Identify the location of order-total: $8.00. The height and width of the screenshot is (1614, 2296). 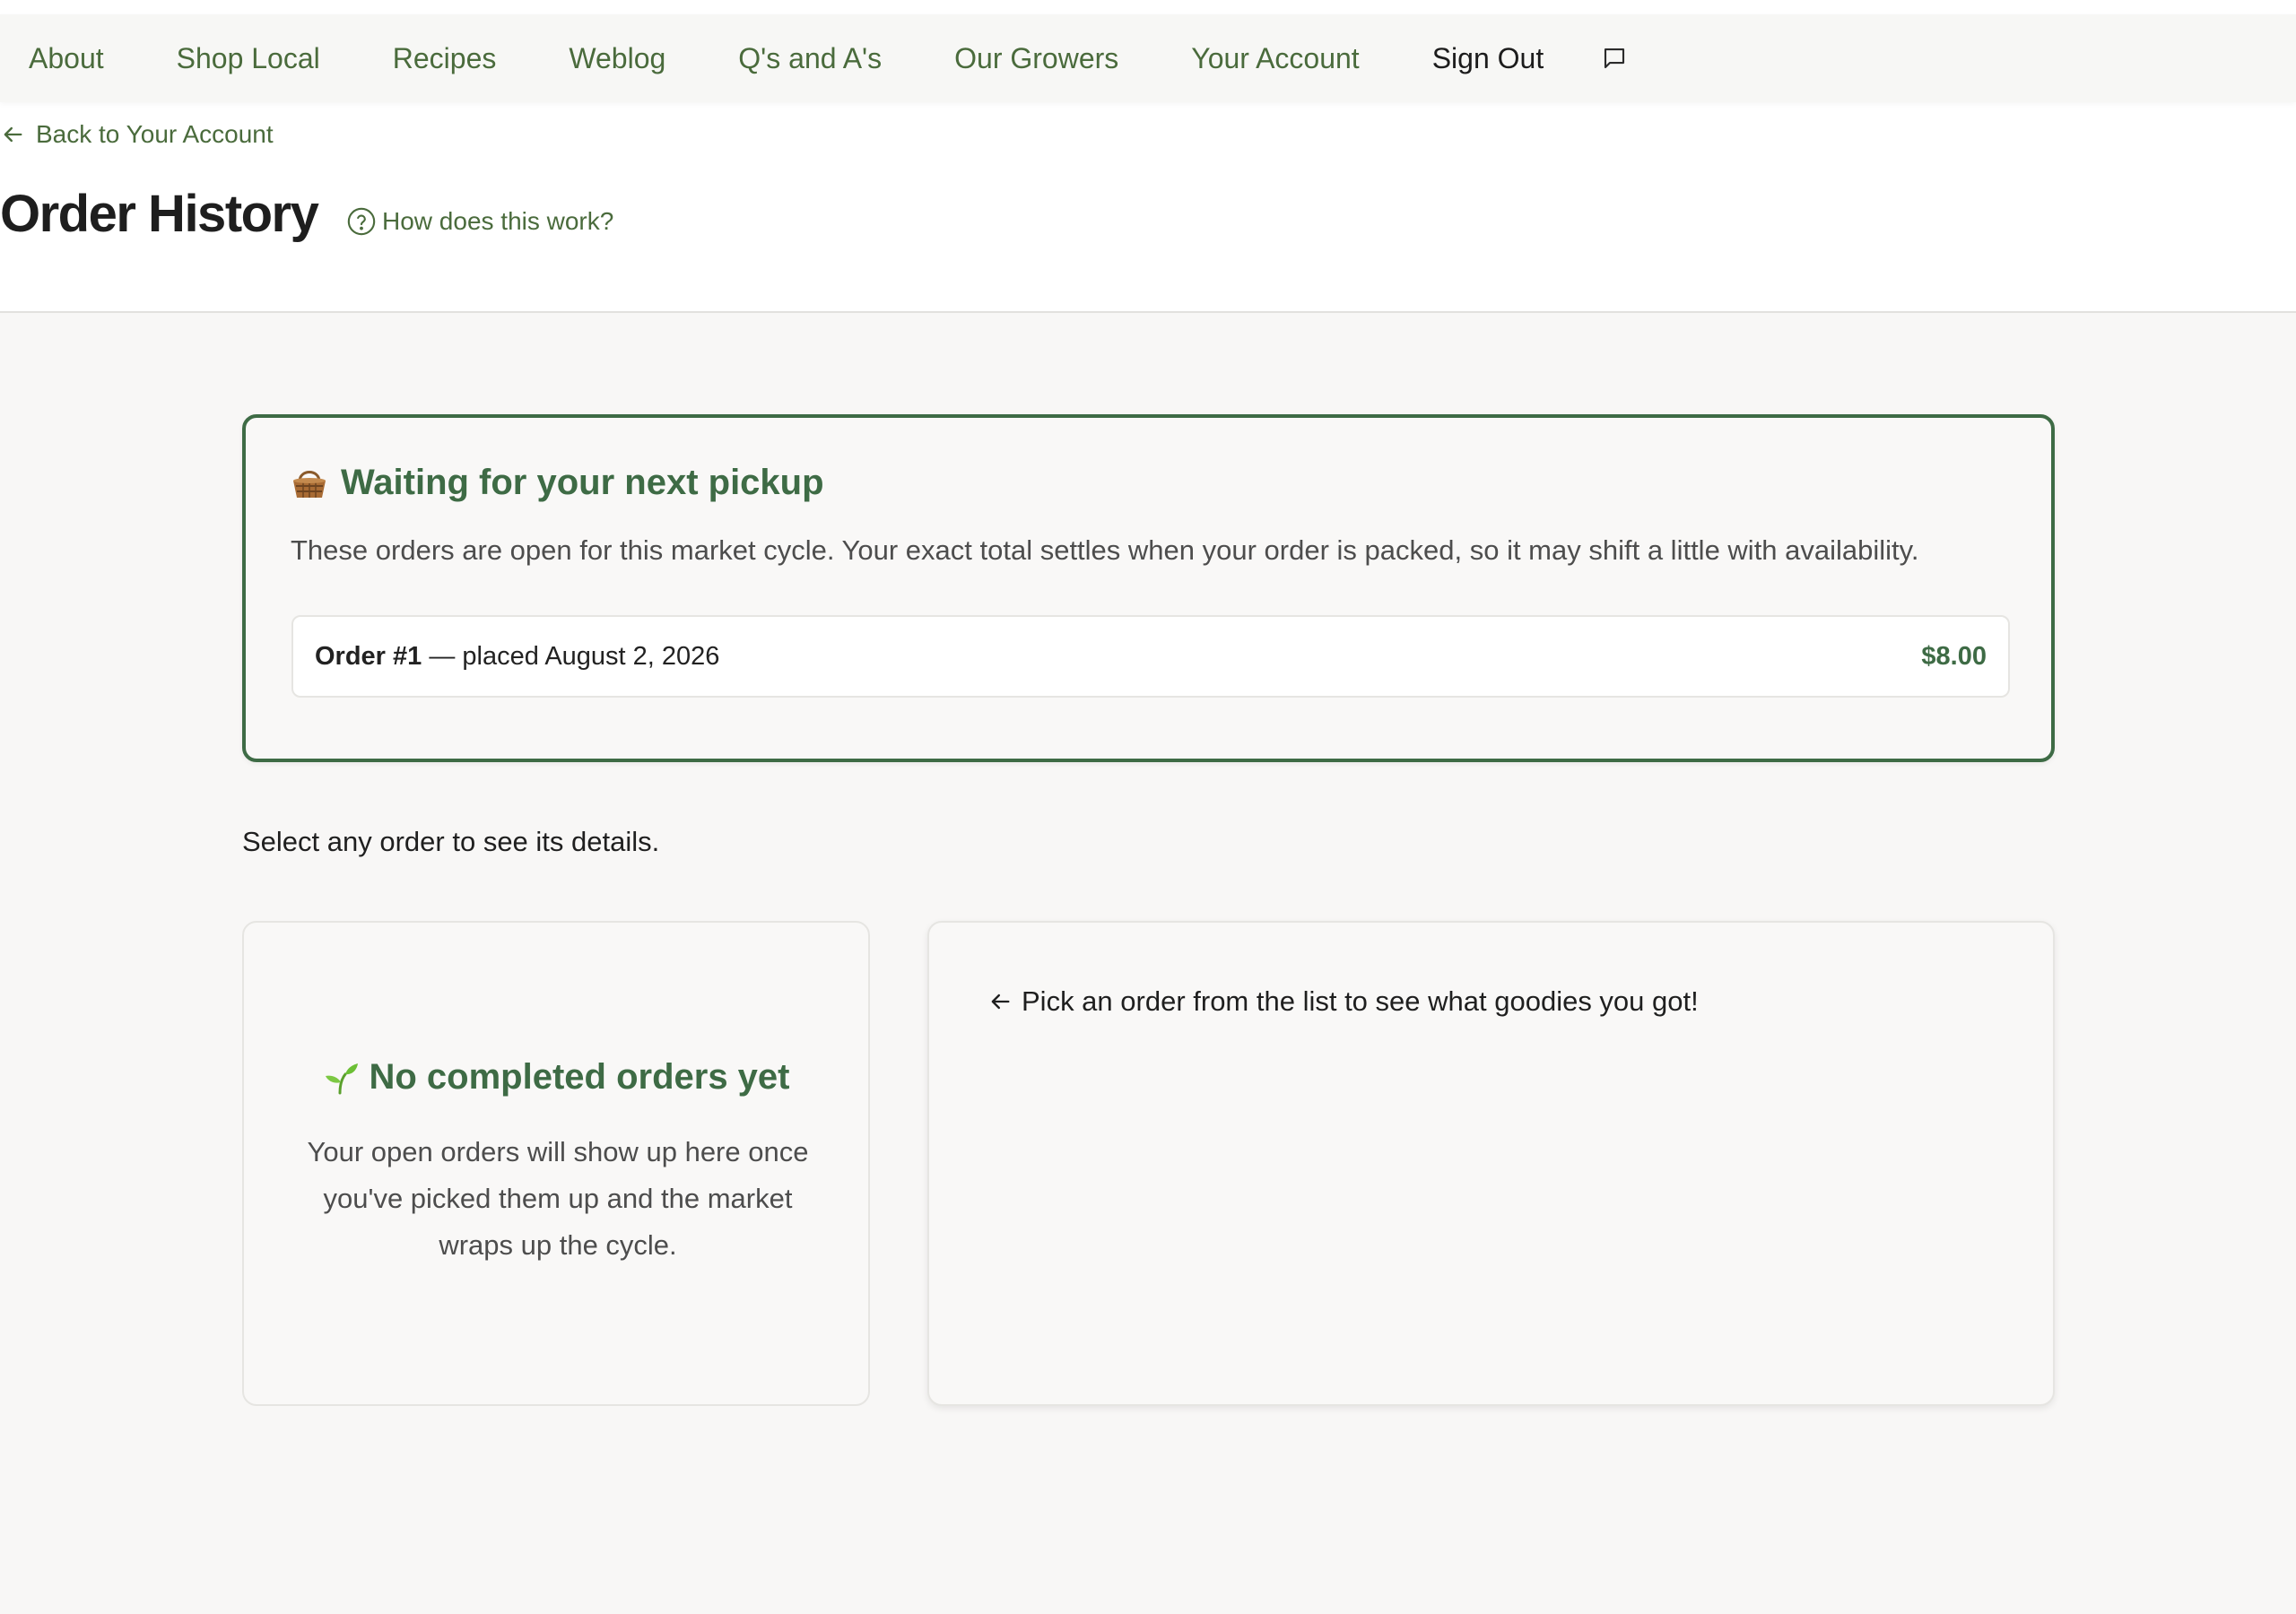
(1954, 656).